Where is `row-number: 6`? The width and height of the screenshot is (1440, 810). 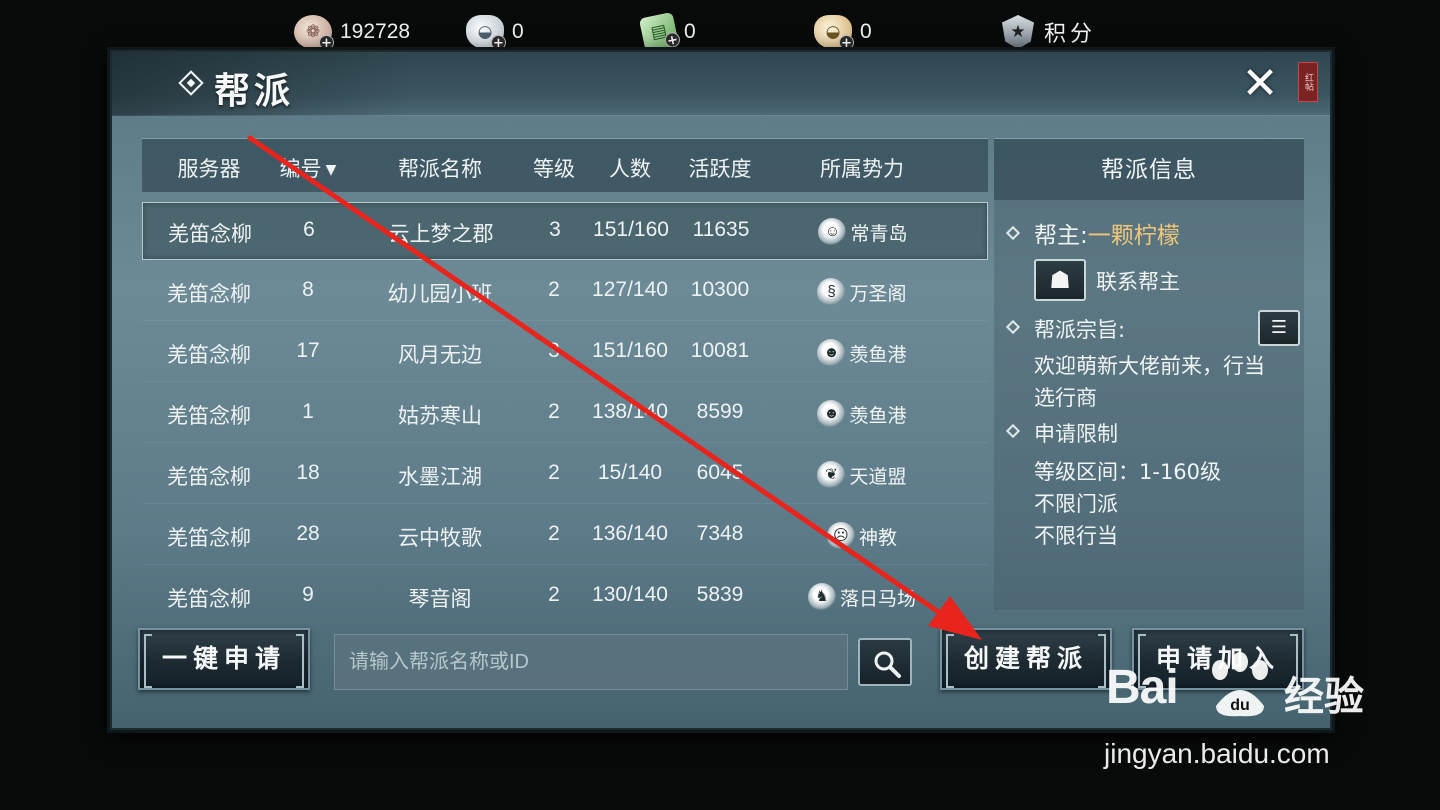
row-number: 6 is located at coordinates (309, 229).